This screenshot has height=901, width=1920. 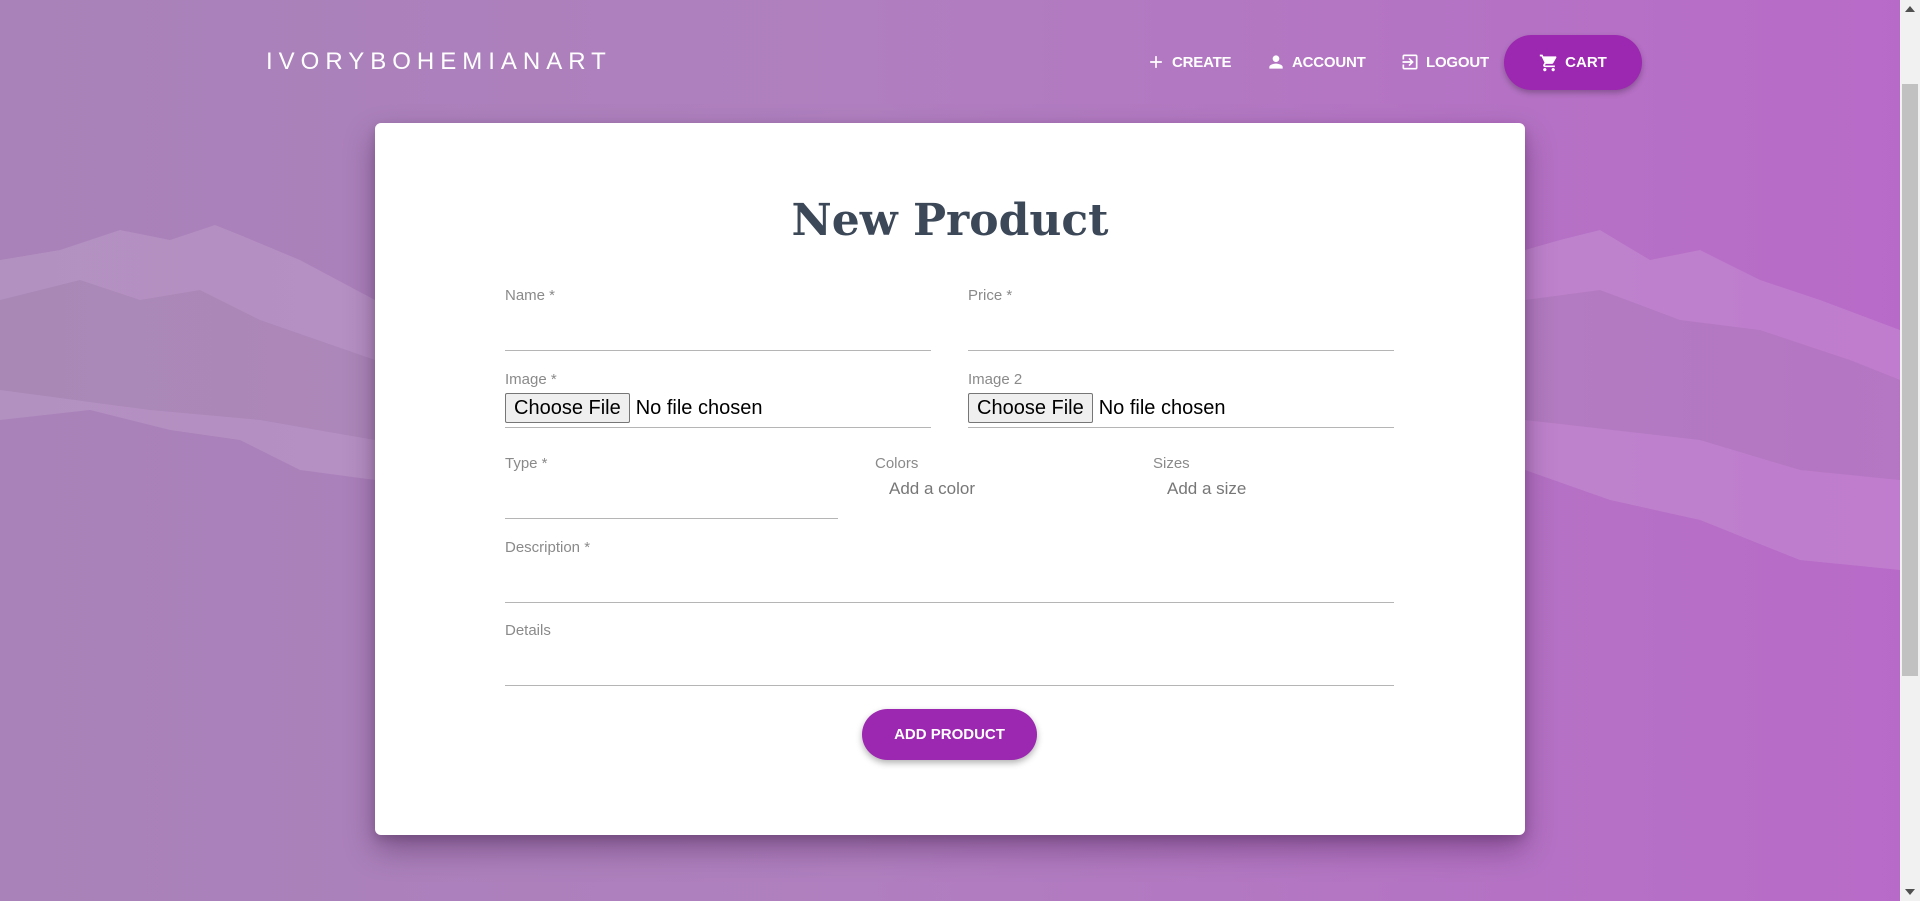 What do you see at coordinates (949, 602) in the screenshot?
I see `description-underline` at bounding box center [949, 602].